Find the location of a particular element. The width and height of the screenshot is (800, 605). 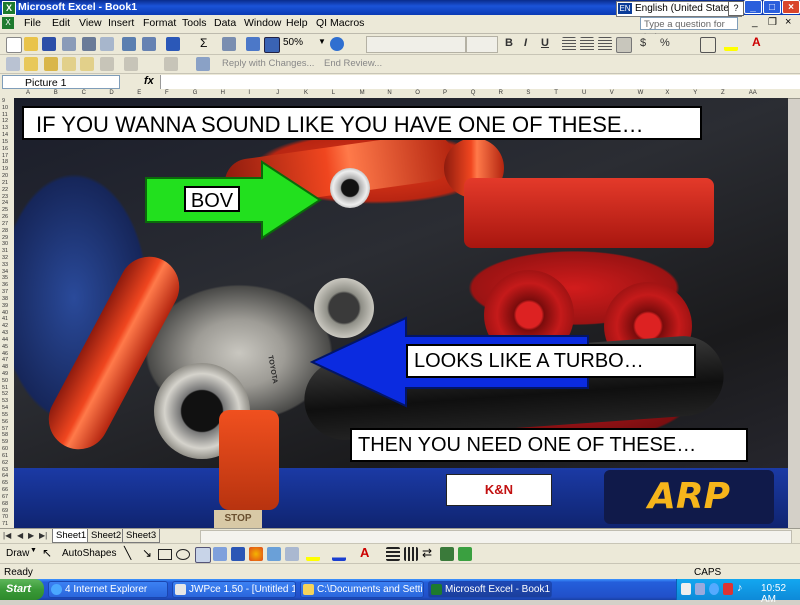

security-icon is located at coordinates (686, 589).